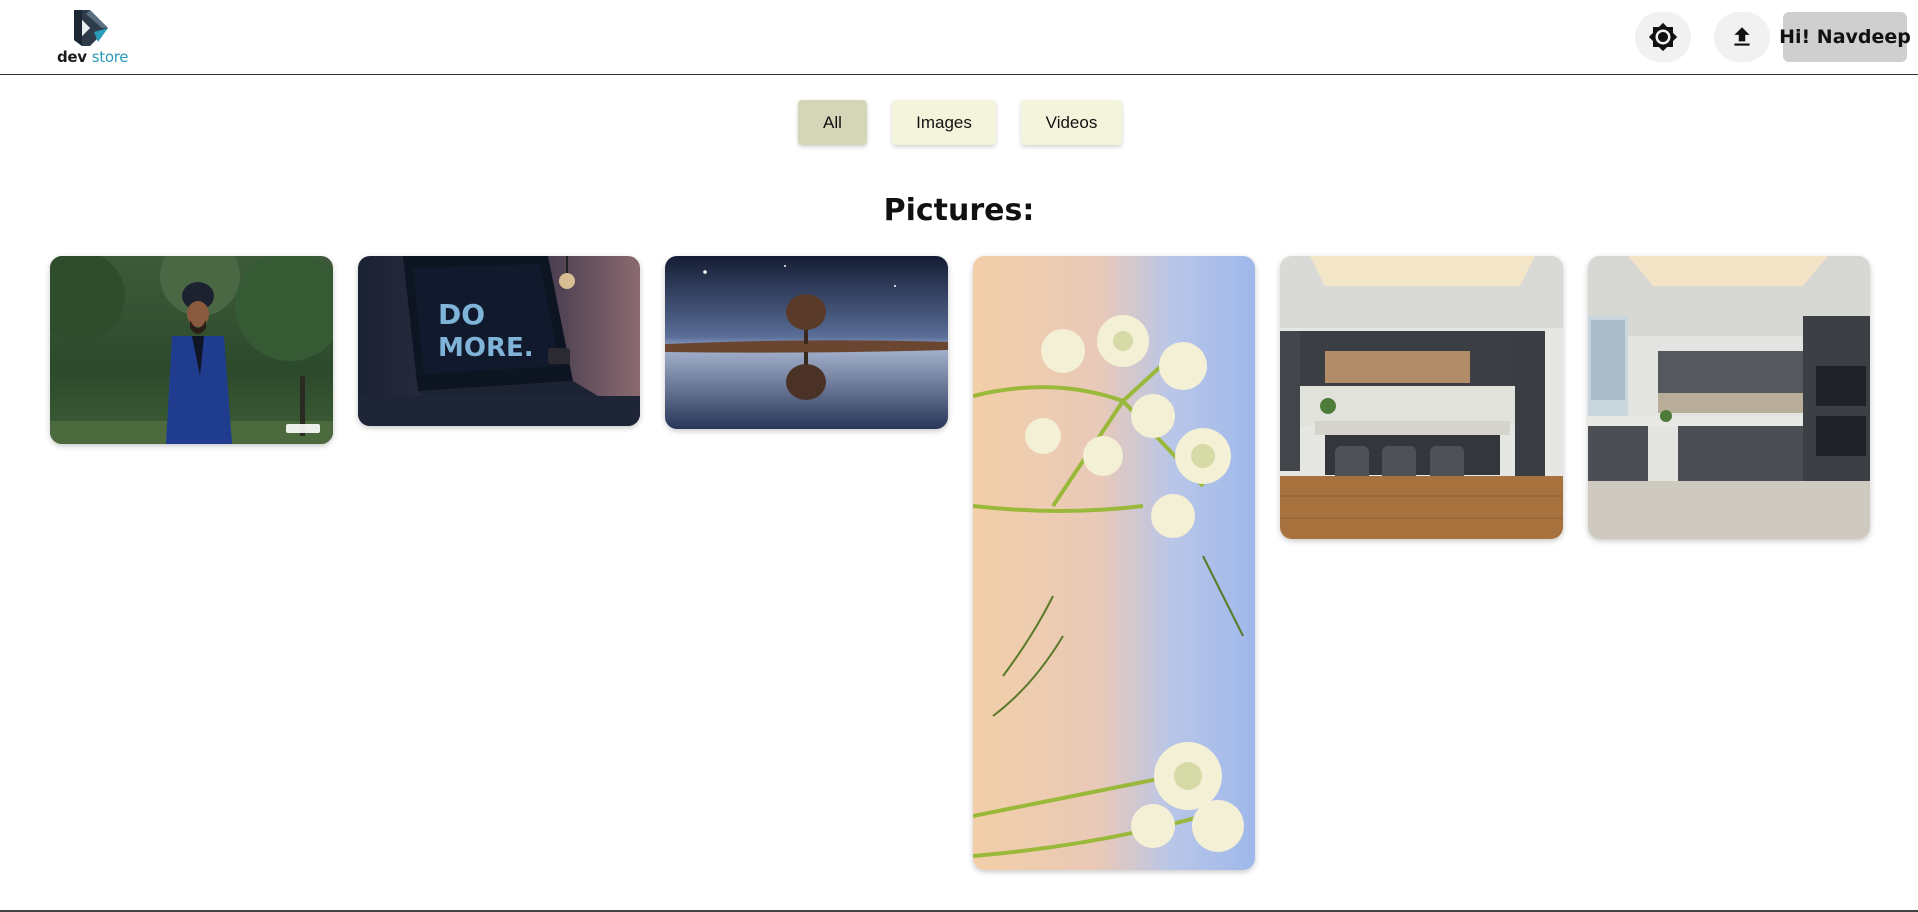 This screenshot has width=1918, height=912. Describe the element at coordinates (1845, 37) in the screenshot. I see `user-menu-button: Hi! Navdeep` at that location.